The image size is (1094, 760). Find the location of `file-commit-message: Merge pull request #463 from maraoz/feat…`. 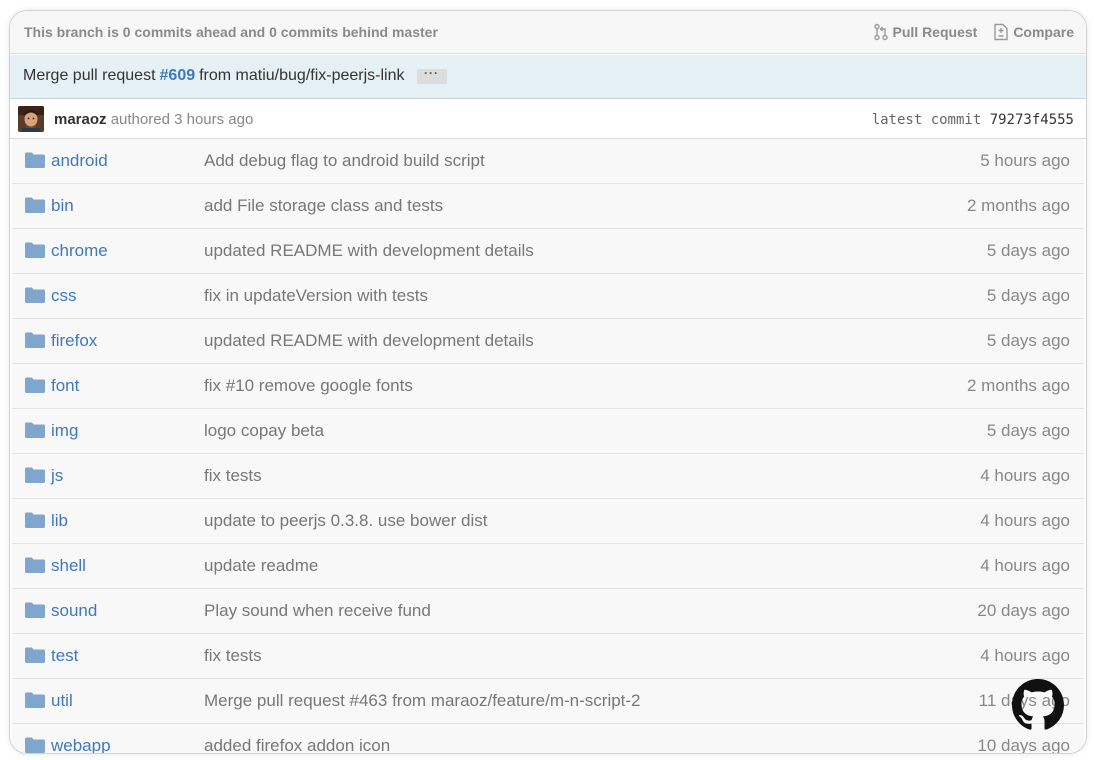

file-commit-message: Merge pull request #463 from maraoz/feat… is located at coordinates (422, 701).